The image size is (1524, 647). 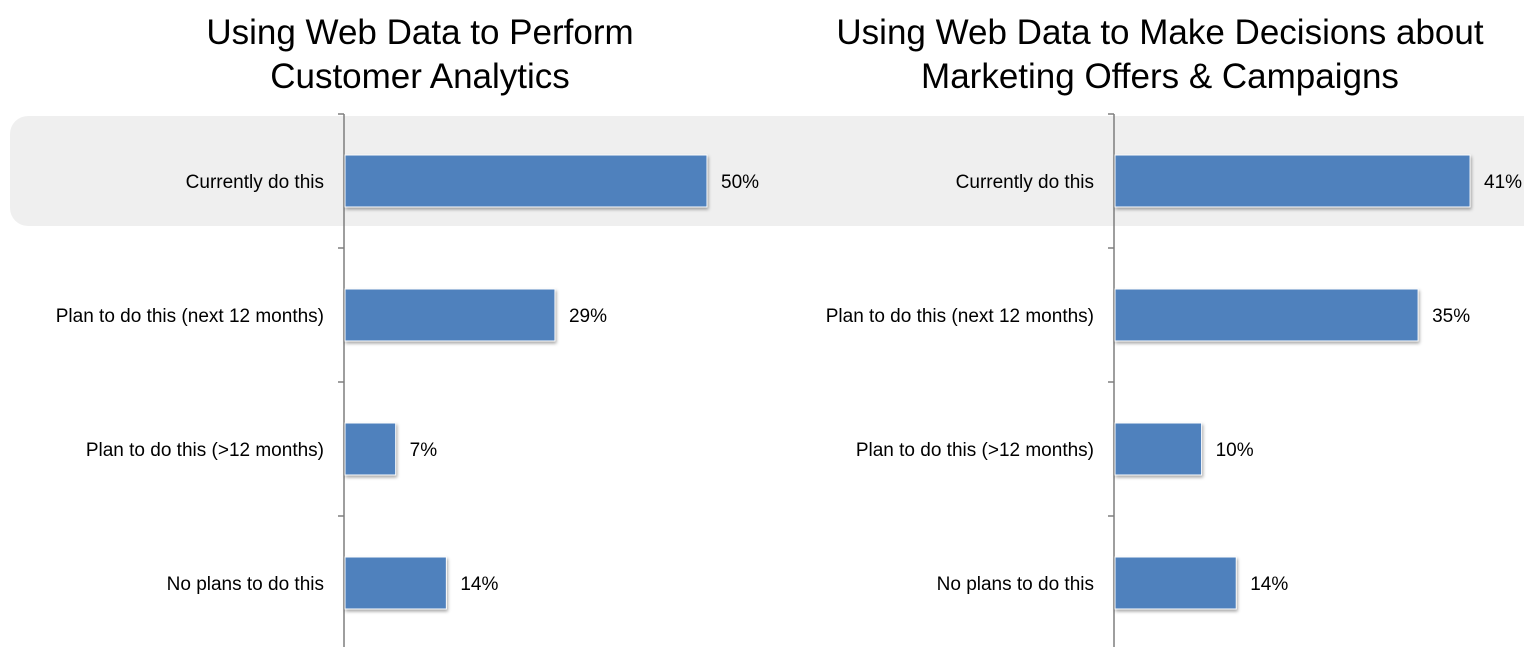 I want to click on value-label: 29%, so click(x=588, y=316).